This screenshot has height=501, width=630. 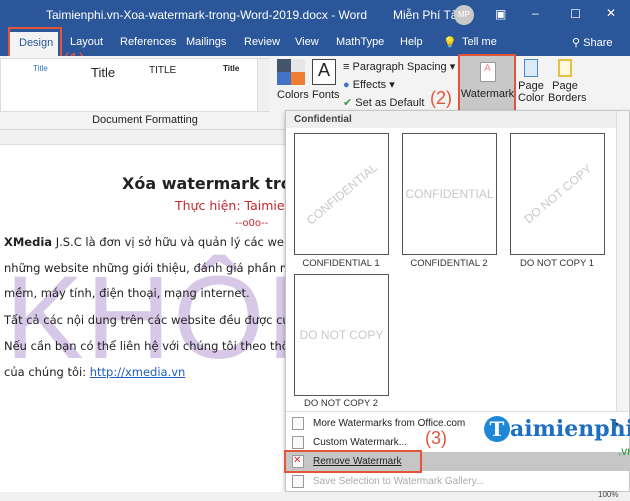 I want to click on page-borders-button: Page Borders, so click(x=567, y=81).